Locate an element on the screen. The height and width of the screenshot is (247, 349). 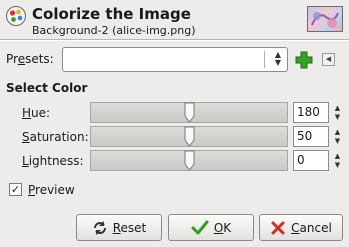
saturation-spinbox: 50 is located at coordinates (311, 136).